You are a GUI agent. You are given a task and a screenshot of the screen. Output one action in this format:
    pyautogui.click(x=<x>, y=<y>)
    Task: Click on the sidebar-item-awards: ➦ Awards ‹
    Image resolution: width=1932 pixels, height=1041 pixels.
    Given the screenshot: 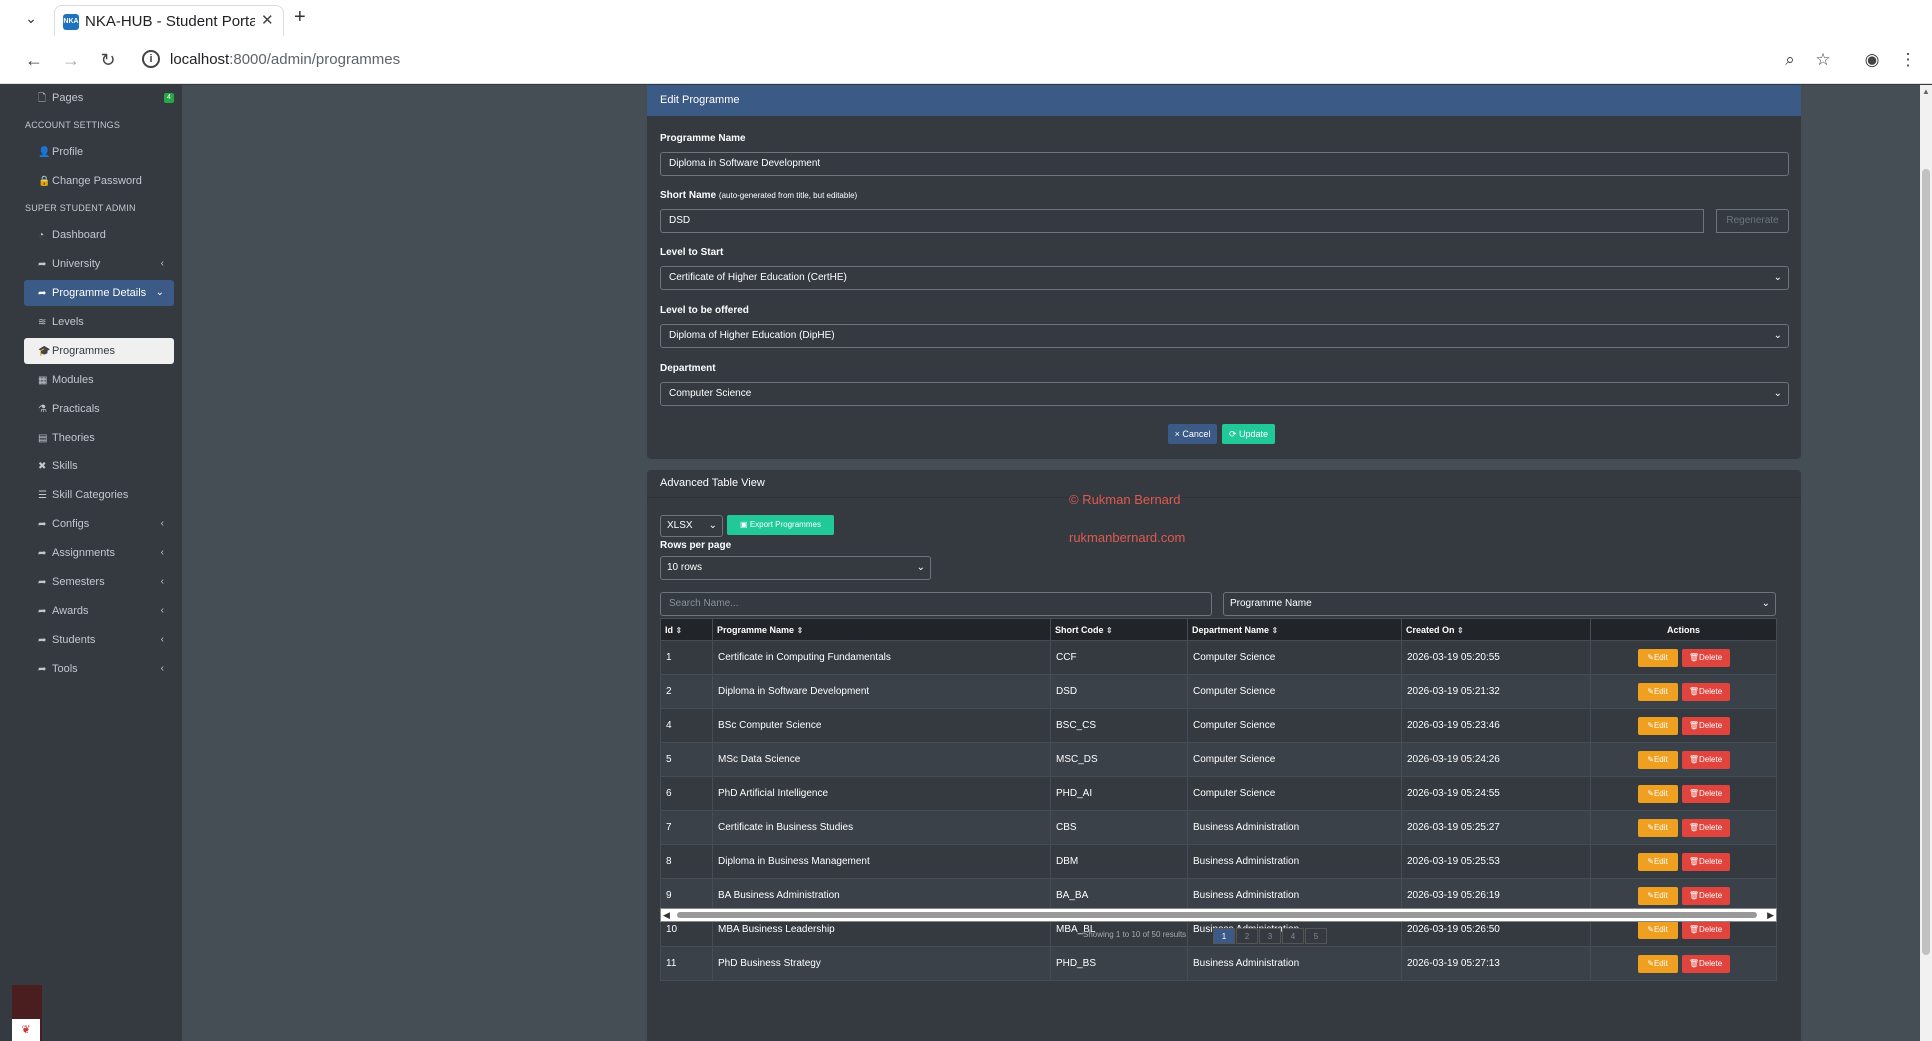 What is the action you would take?
    pyautogui.click(x=99, y=611)
    